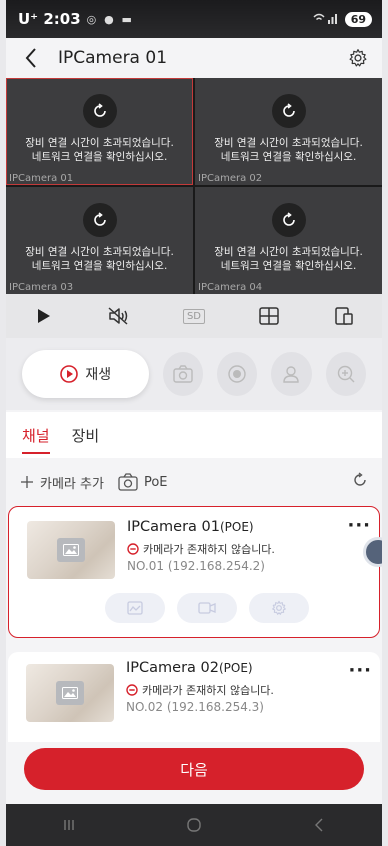 This screenshot has width=388, height=846. I want to click on image-settings-icon, so click(135, 608).